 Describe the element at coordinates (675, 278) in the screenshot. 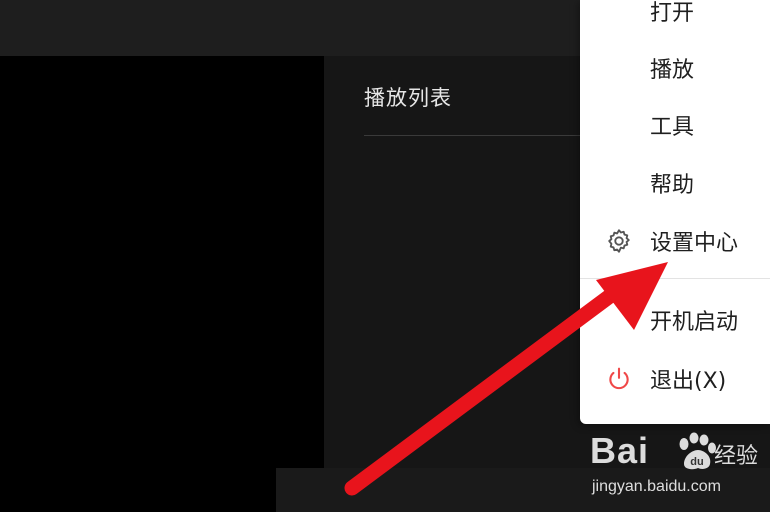

I see `menu-separator` at that location.